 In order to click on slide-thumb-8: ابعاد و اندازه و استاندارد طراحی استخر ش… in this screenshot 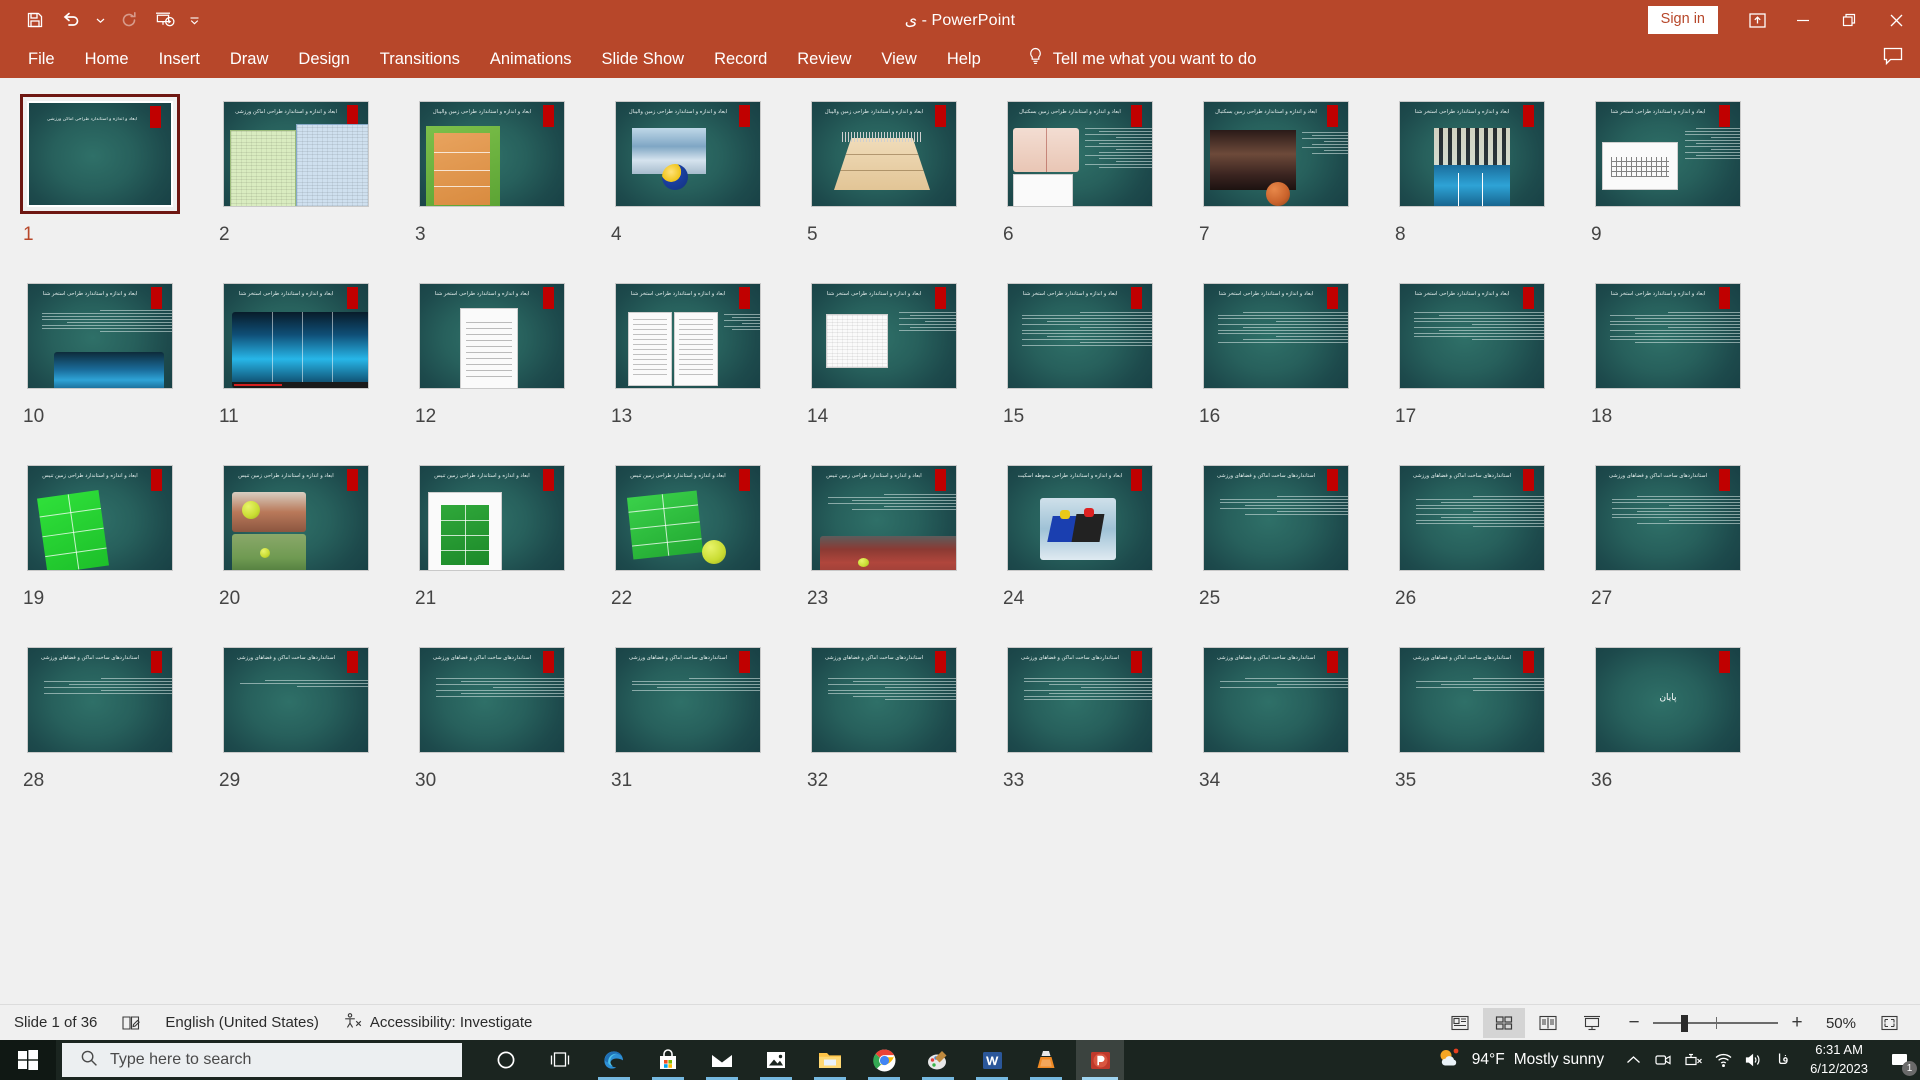, I will do `click(1472, 154)`.